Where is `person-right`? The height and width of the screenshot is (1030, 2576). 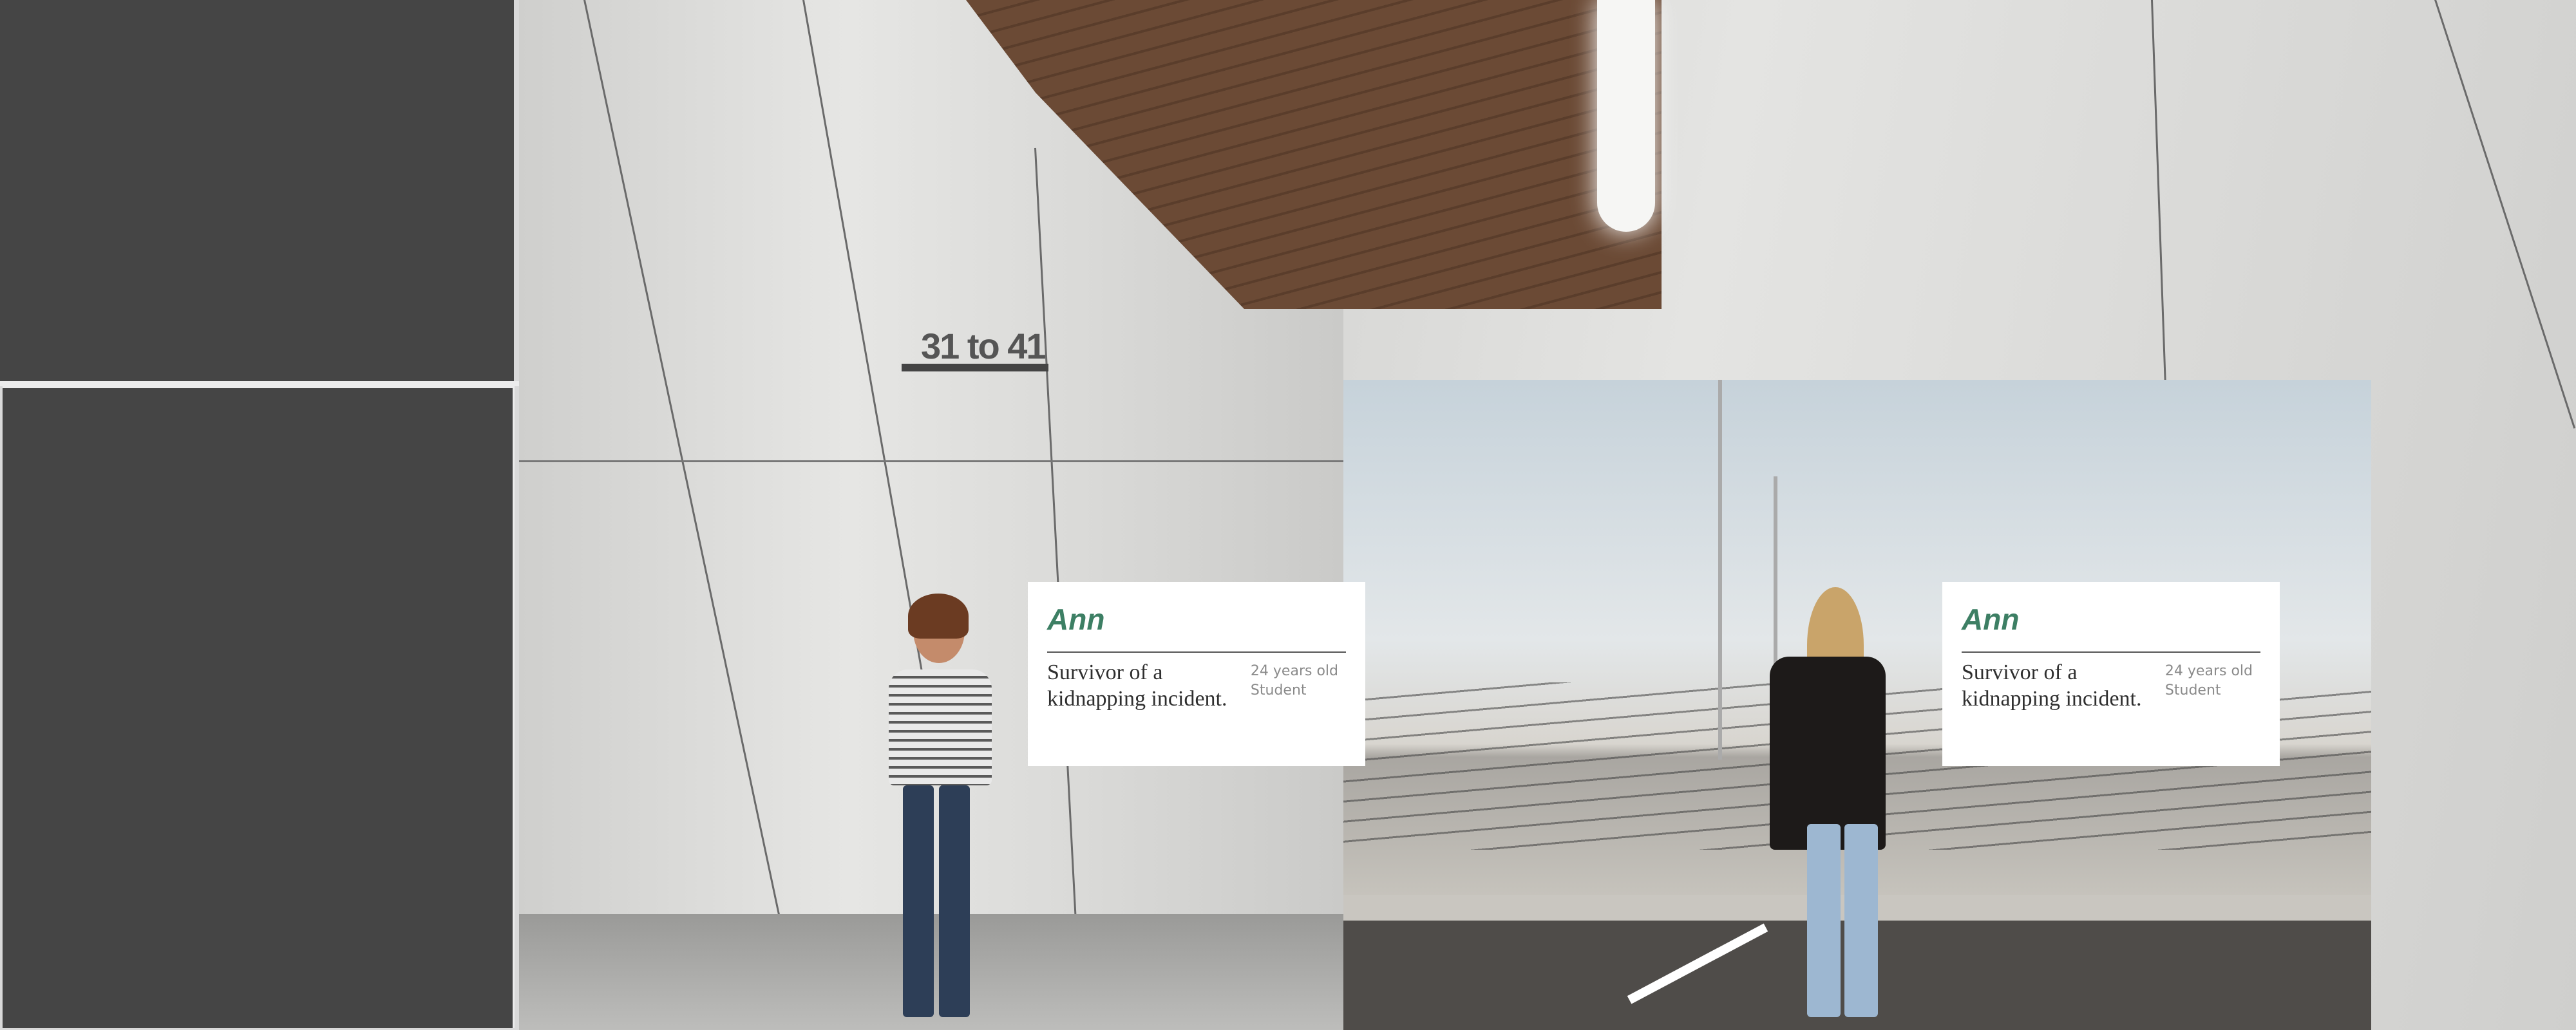 person-right is located at coordinates (1829, 808).